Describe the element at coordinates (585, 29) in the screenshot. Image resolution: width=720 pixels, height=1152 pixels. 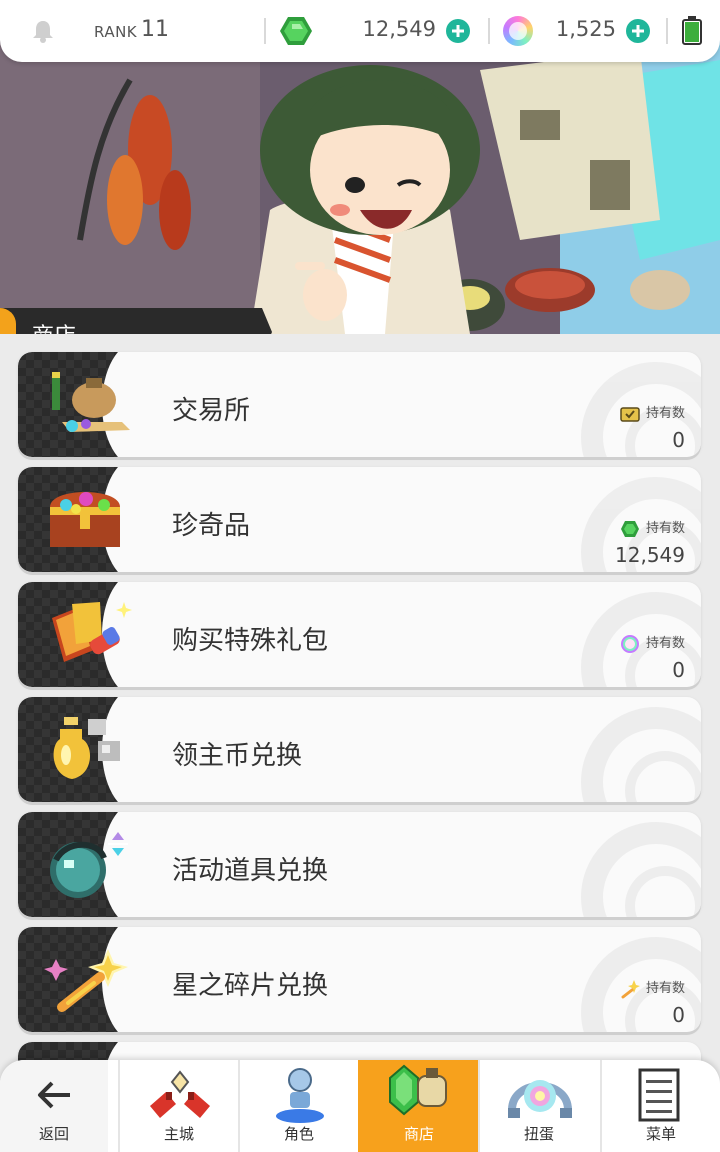
I see `orb-count: 1,525` at that location.